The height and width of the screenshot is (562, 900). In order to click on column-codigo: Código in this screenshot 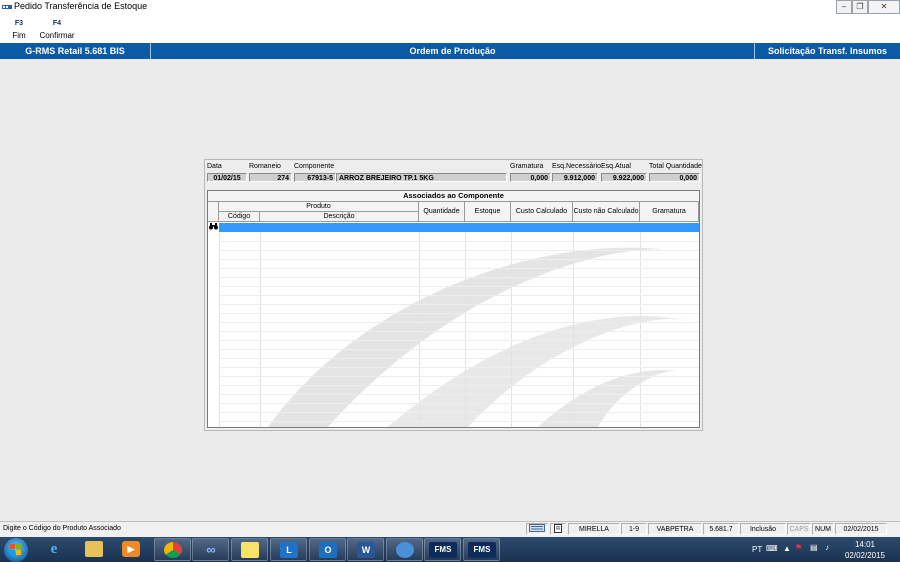, I will do `click(239, 217)`.